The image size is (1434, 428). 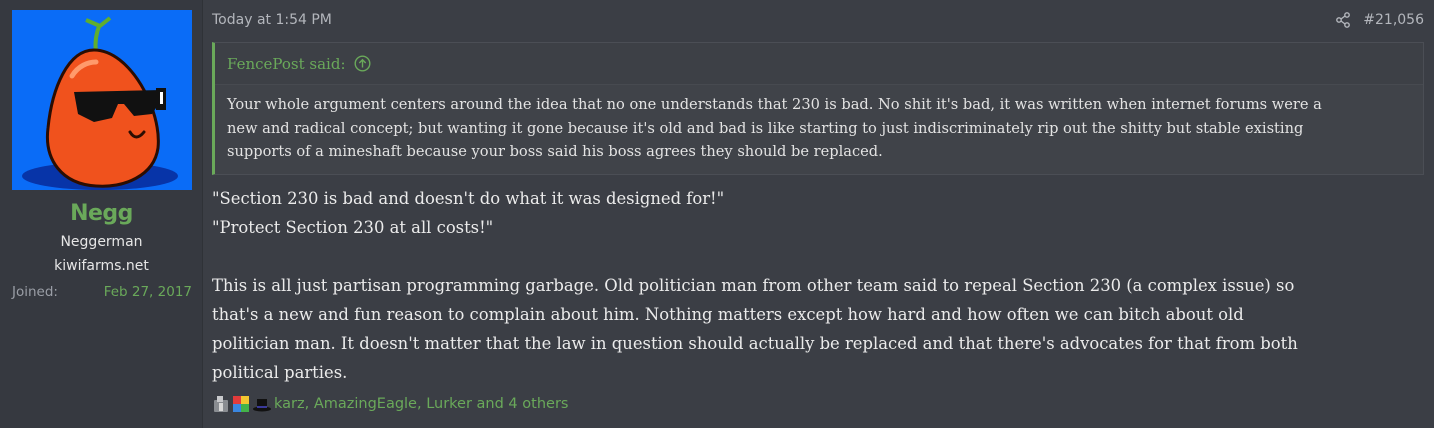 I want to click on user-title: Neggerman, so click(x=101, y=242).